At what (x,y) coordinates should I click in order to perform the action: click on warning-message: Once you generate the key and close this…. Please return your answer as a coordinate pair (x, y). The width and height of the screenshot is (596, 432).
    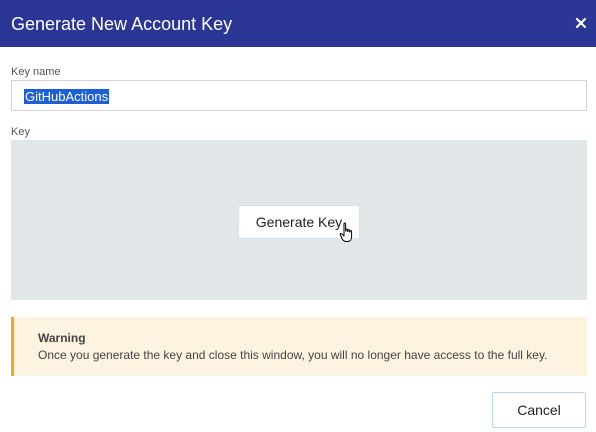
    Looking at the image, I should click on (293, 355).